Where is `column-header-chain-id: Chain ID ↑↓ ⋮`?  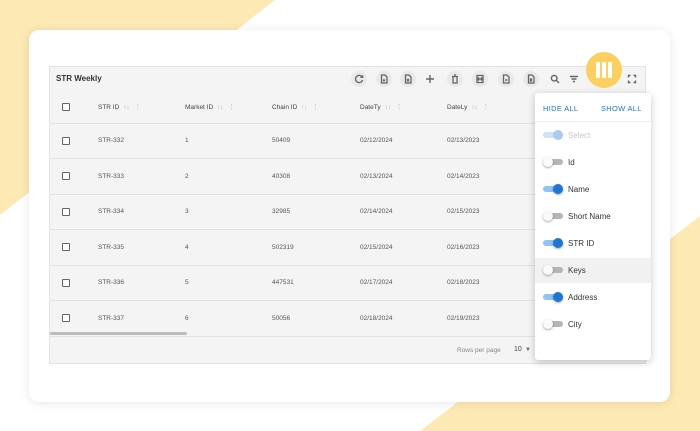
column-header-chain-id: Chain ID ↑↓ ⋮ is located at coordinates (316, 108).